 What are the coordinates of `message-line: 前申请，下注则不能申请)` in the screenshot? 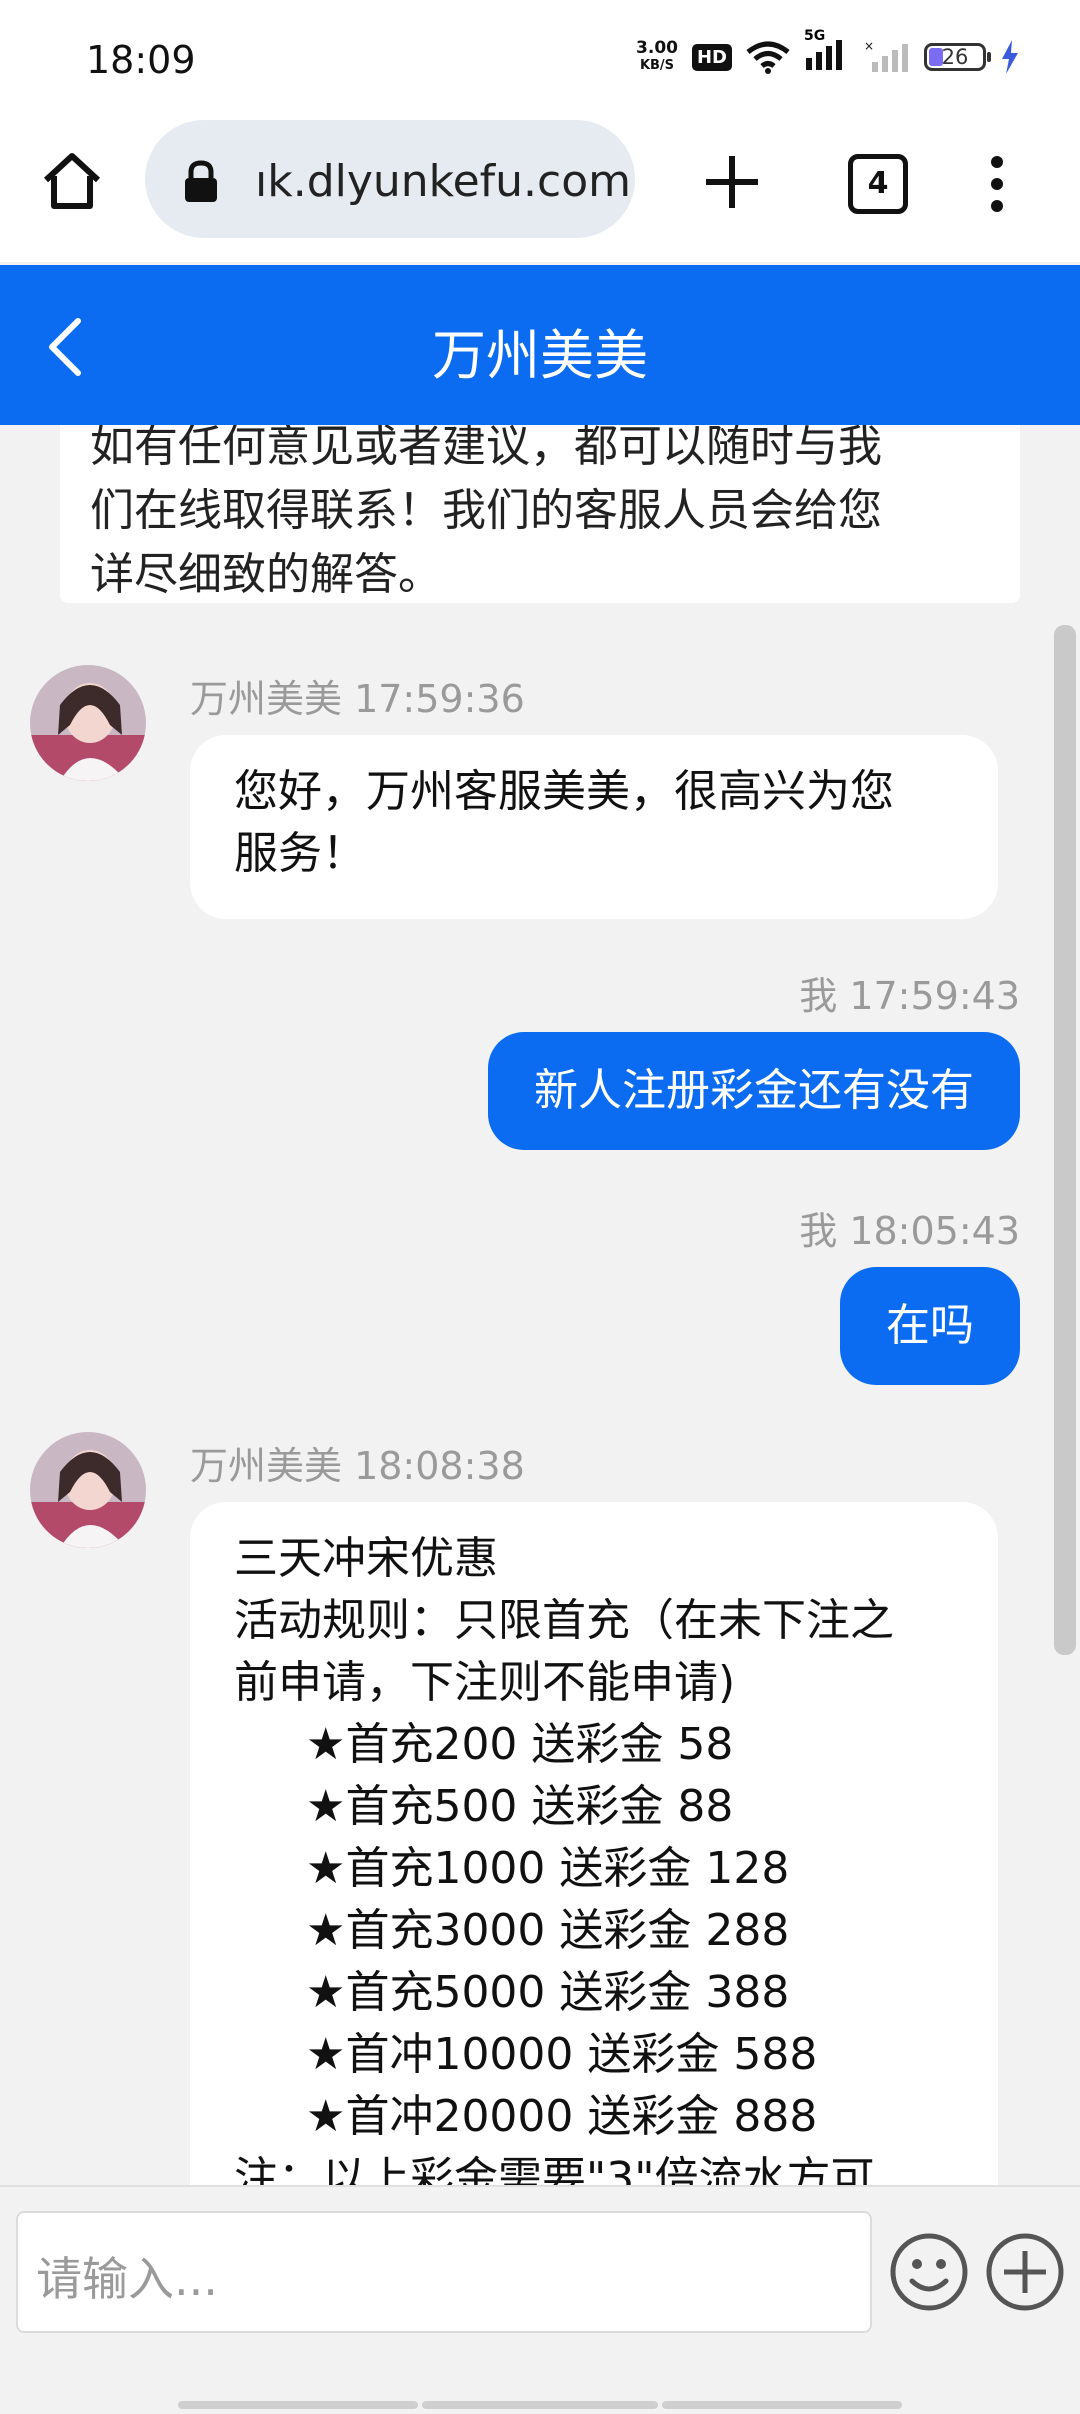 It's located at (485, 1682).